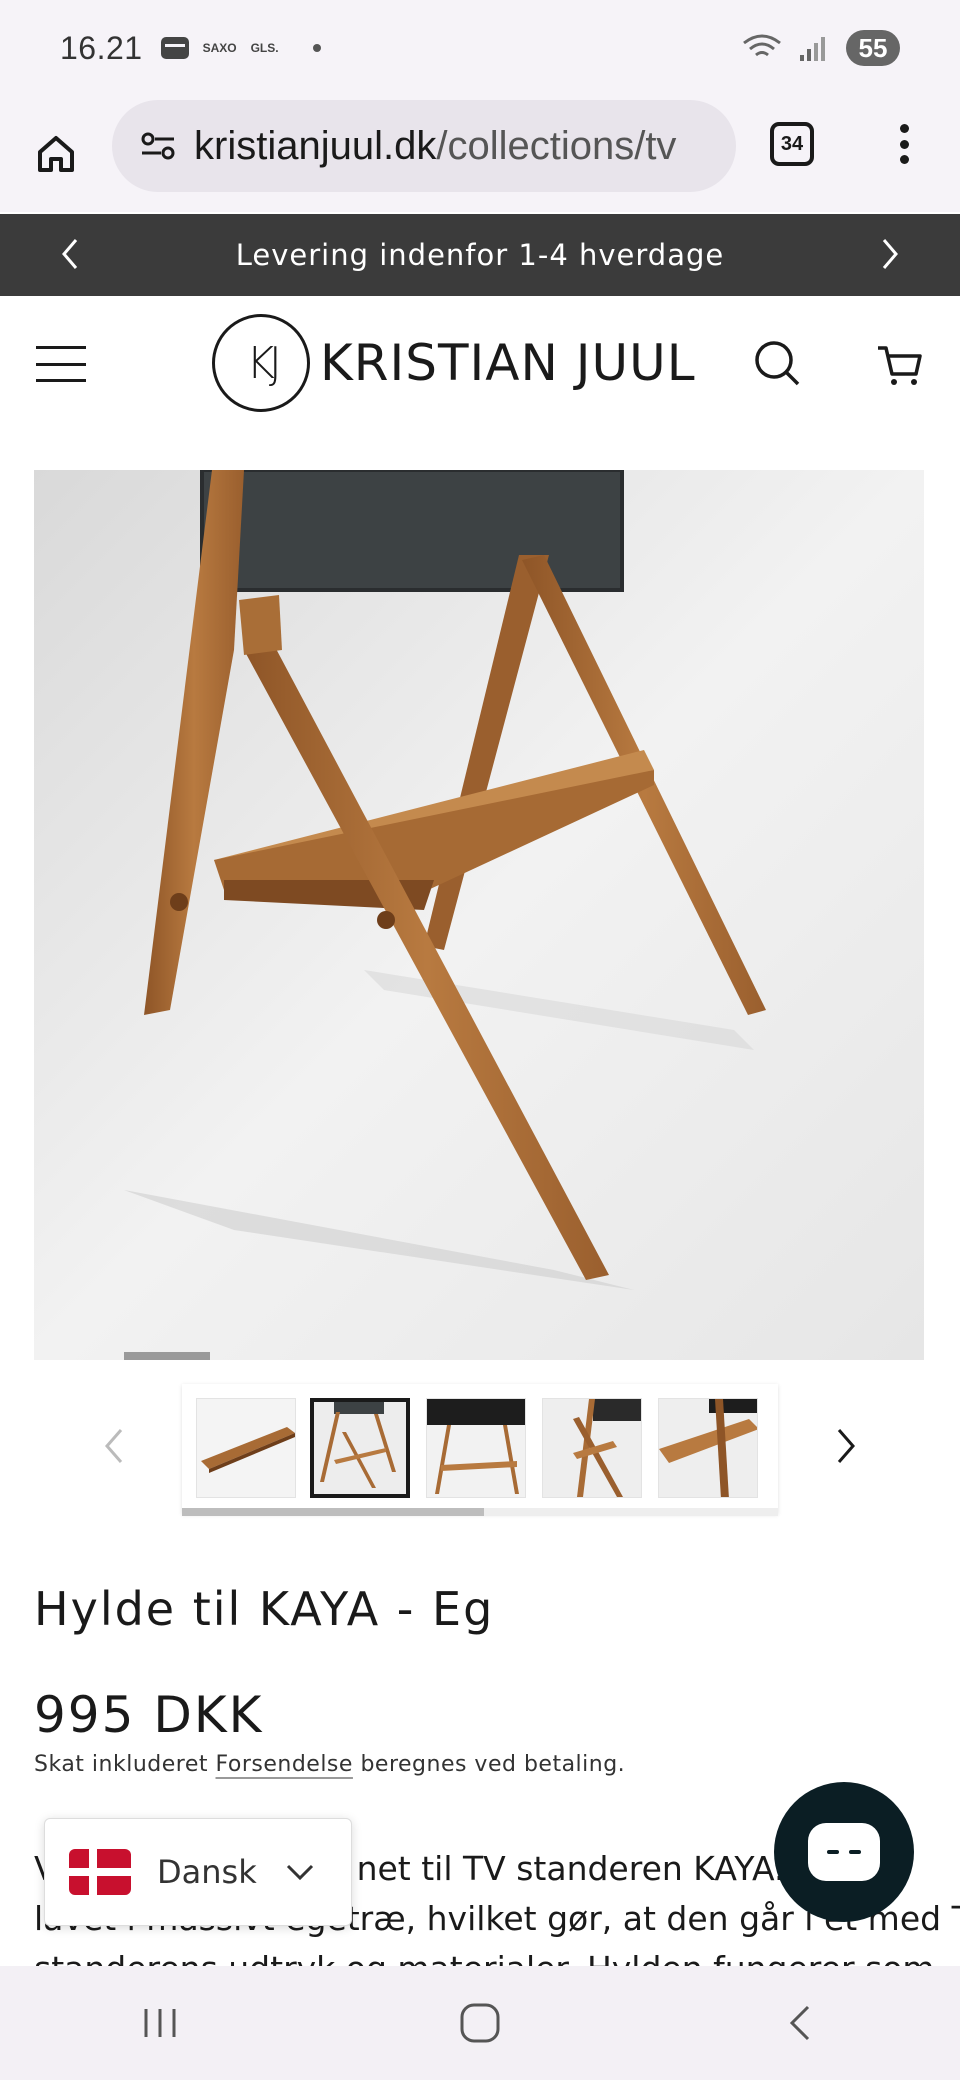  Describe the element at coordinates (261, 363) in the screenshot. I see `logo-mark: KJ` at that location.